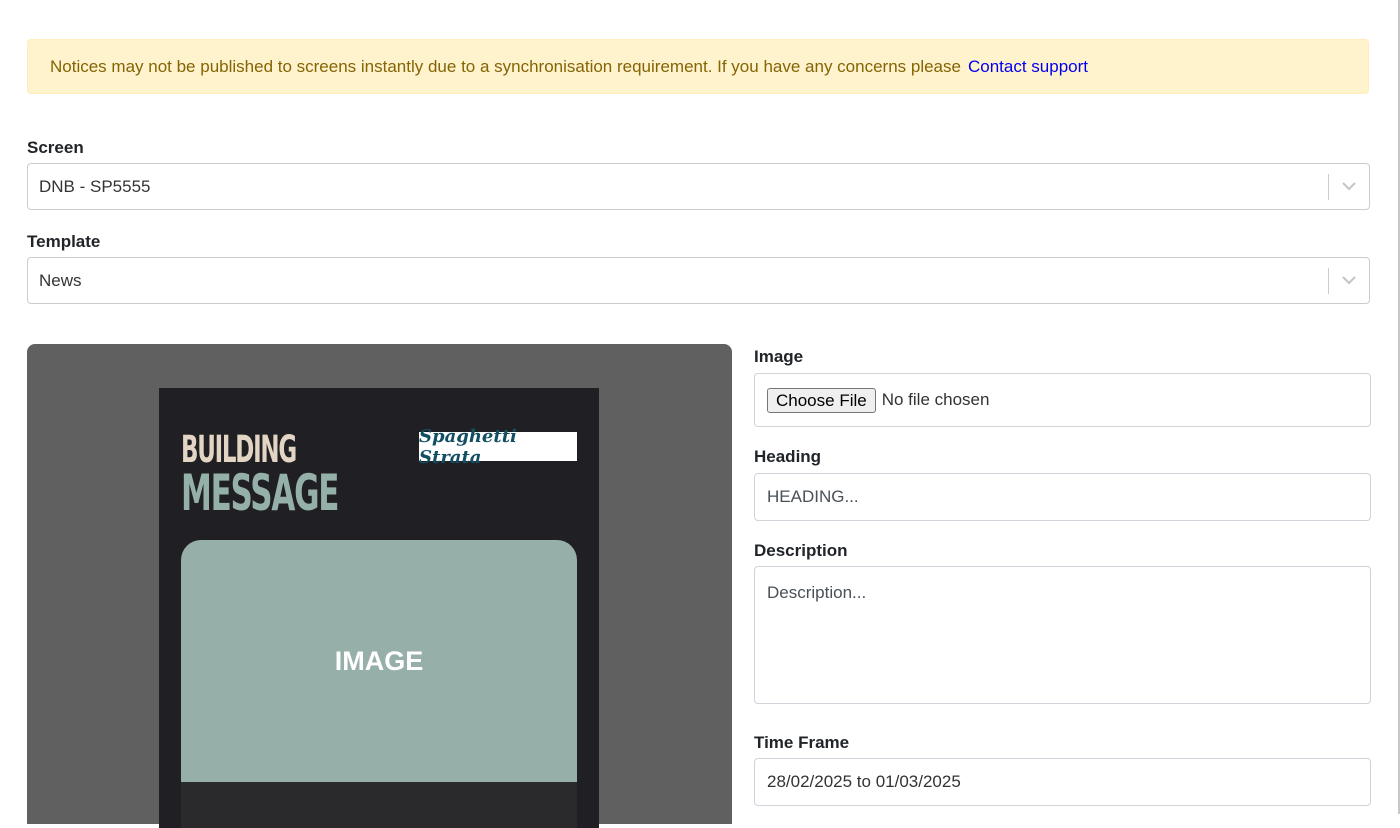 The image size is (1400, 828). I want to click on time-frame-label: Time Frame, so click(802, 742).